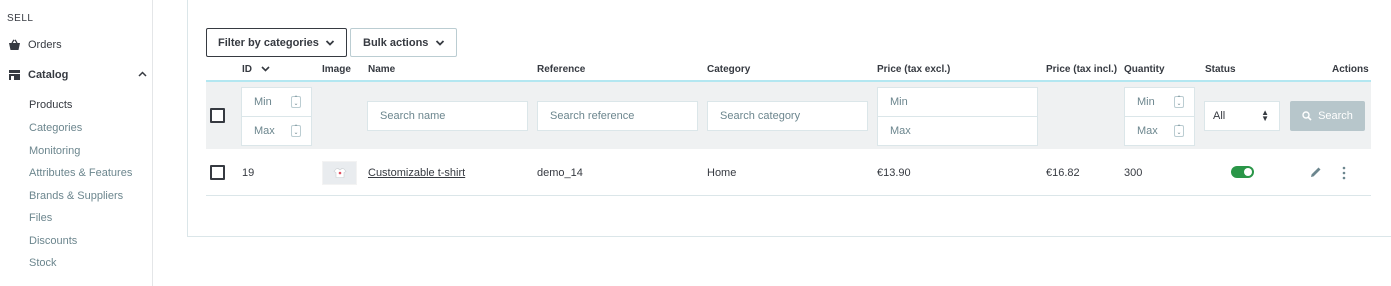 The height and width of the screenshot is (286, 1391). What do you see at coordinates (77, 75) in the screenshot?
I see `sidebar-item-catalog: Catalog` at bounding box center [77, 75].